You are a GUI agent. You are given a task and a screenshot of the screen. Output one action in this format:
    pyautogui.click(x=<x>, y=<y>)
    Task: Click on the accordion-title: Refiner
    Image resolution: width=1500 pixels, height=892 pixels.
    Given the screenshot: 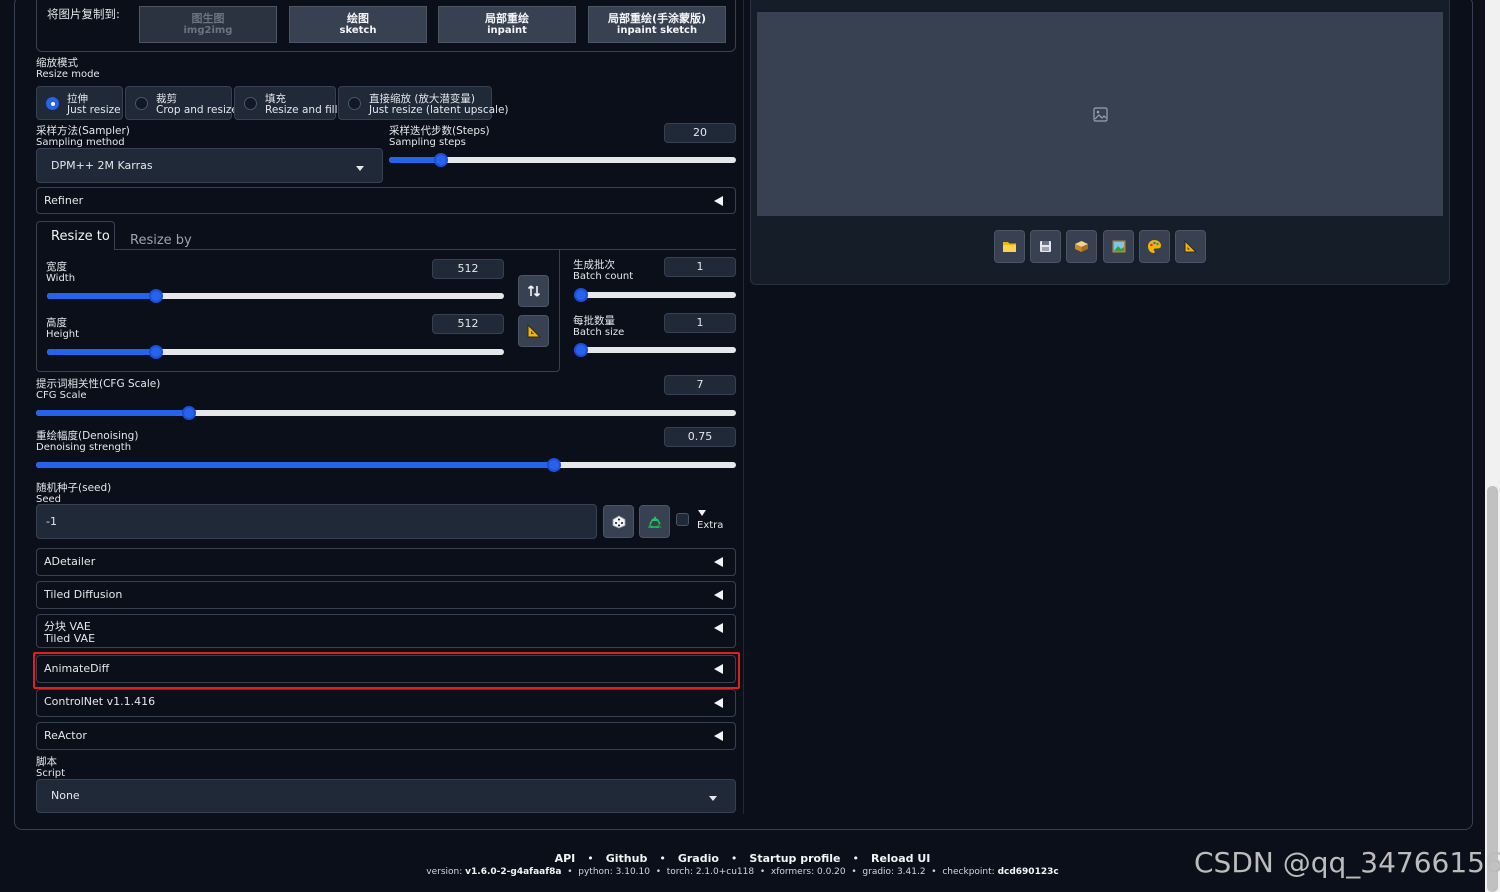 What is the action you would take?
    pyautogui.click(x=64, y=200)
    